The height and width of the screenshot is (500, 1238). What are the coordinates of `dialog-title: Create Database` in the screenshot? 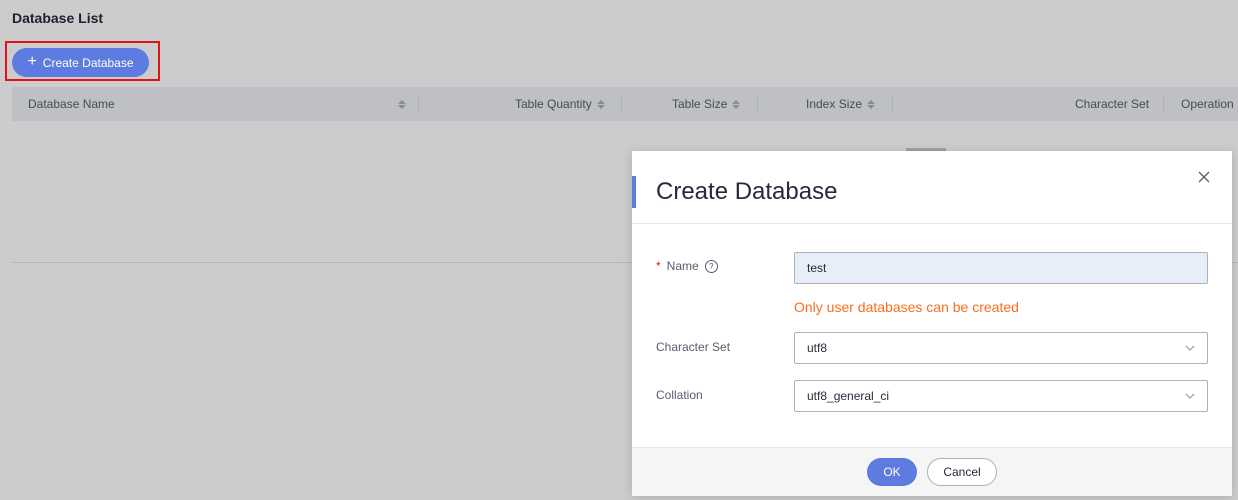 It's located at (747, 191).